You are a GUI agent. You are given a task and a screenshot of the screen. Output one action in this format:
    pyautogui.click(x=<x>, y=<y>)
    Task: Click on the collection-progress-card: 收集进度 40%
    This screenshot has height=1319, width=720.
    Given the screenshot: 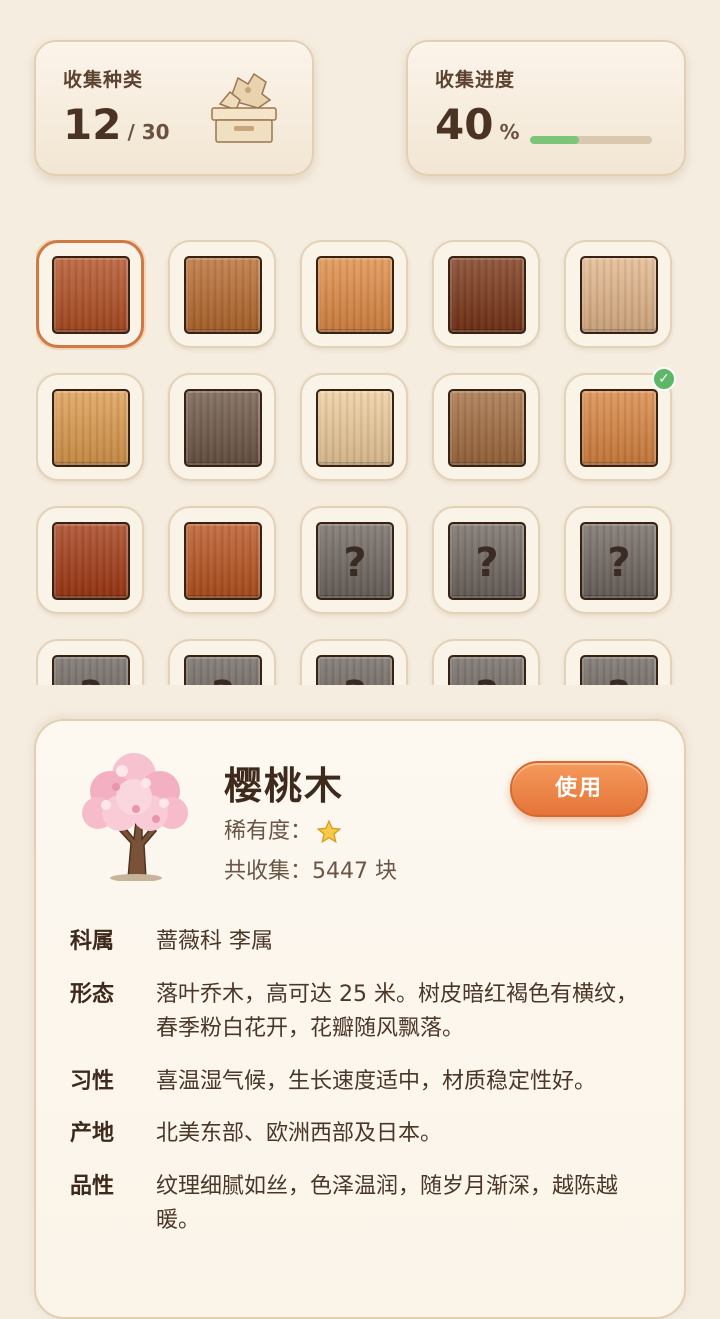 What is the action you would take?
    pyautogui.click(x=546, y=108)
    